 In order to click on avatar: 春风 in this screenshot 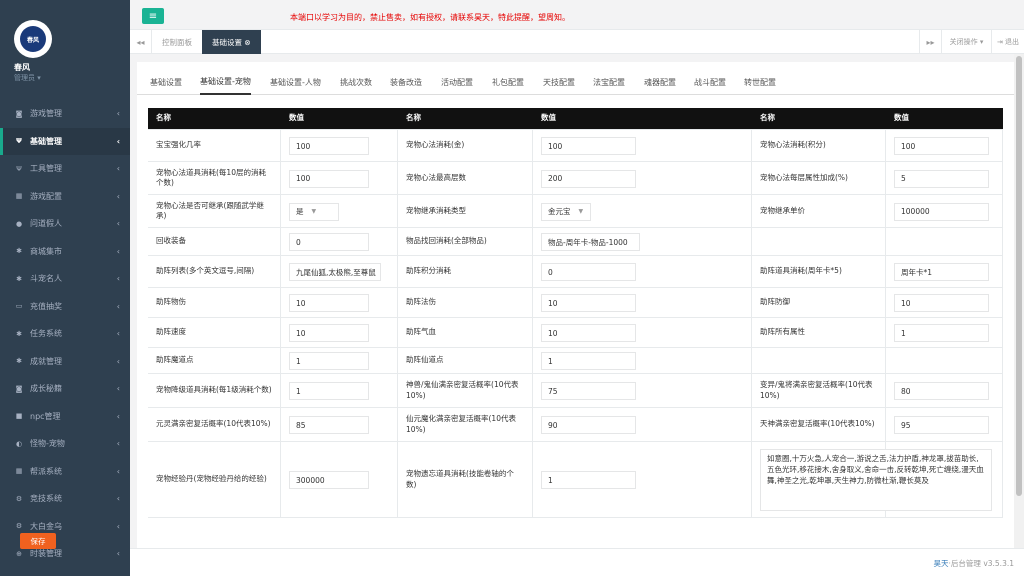, I will do `click(33, 39)`.